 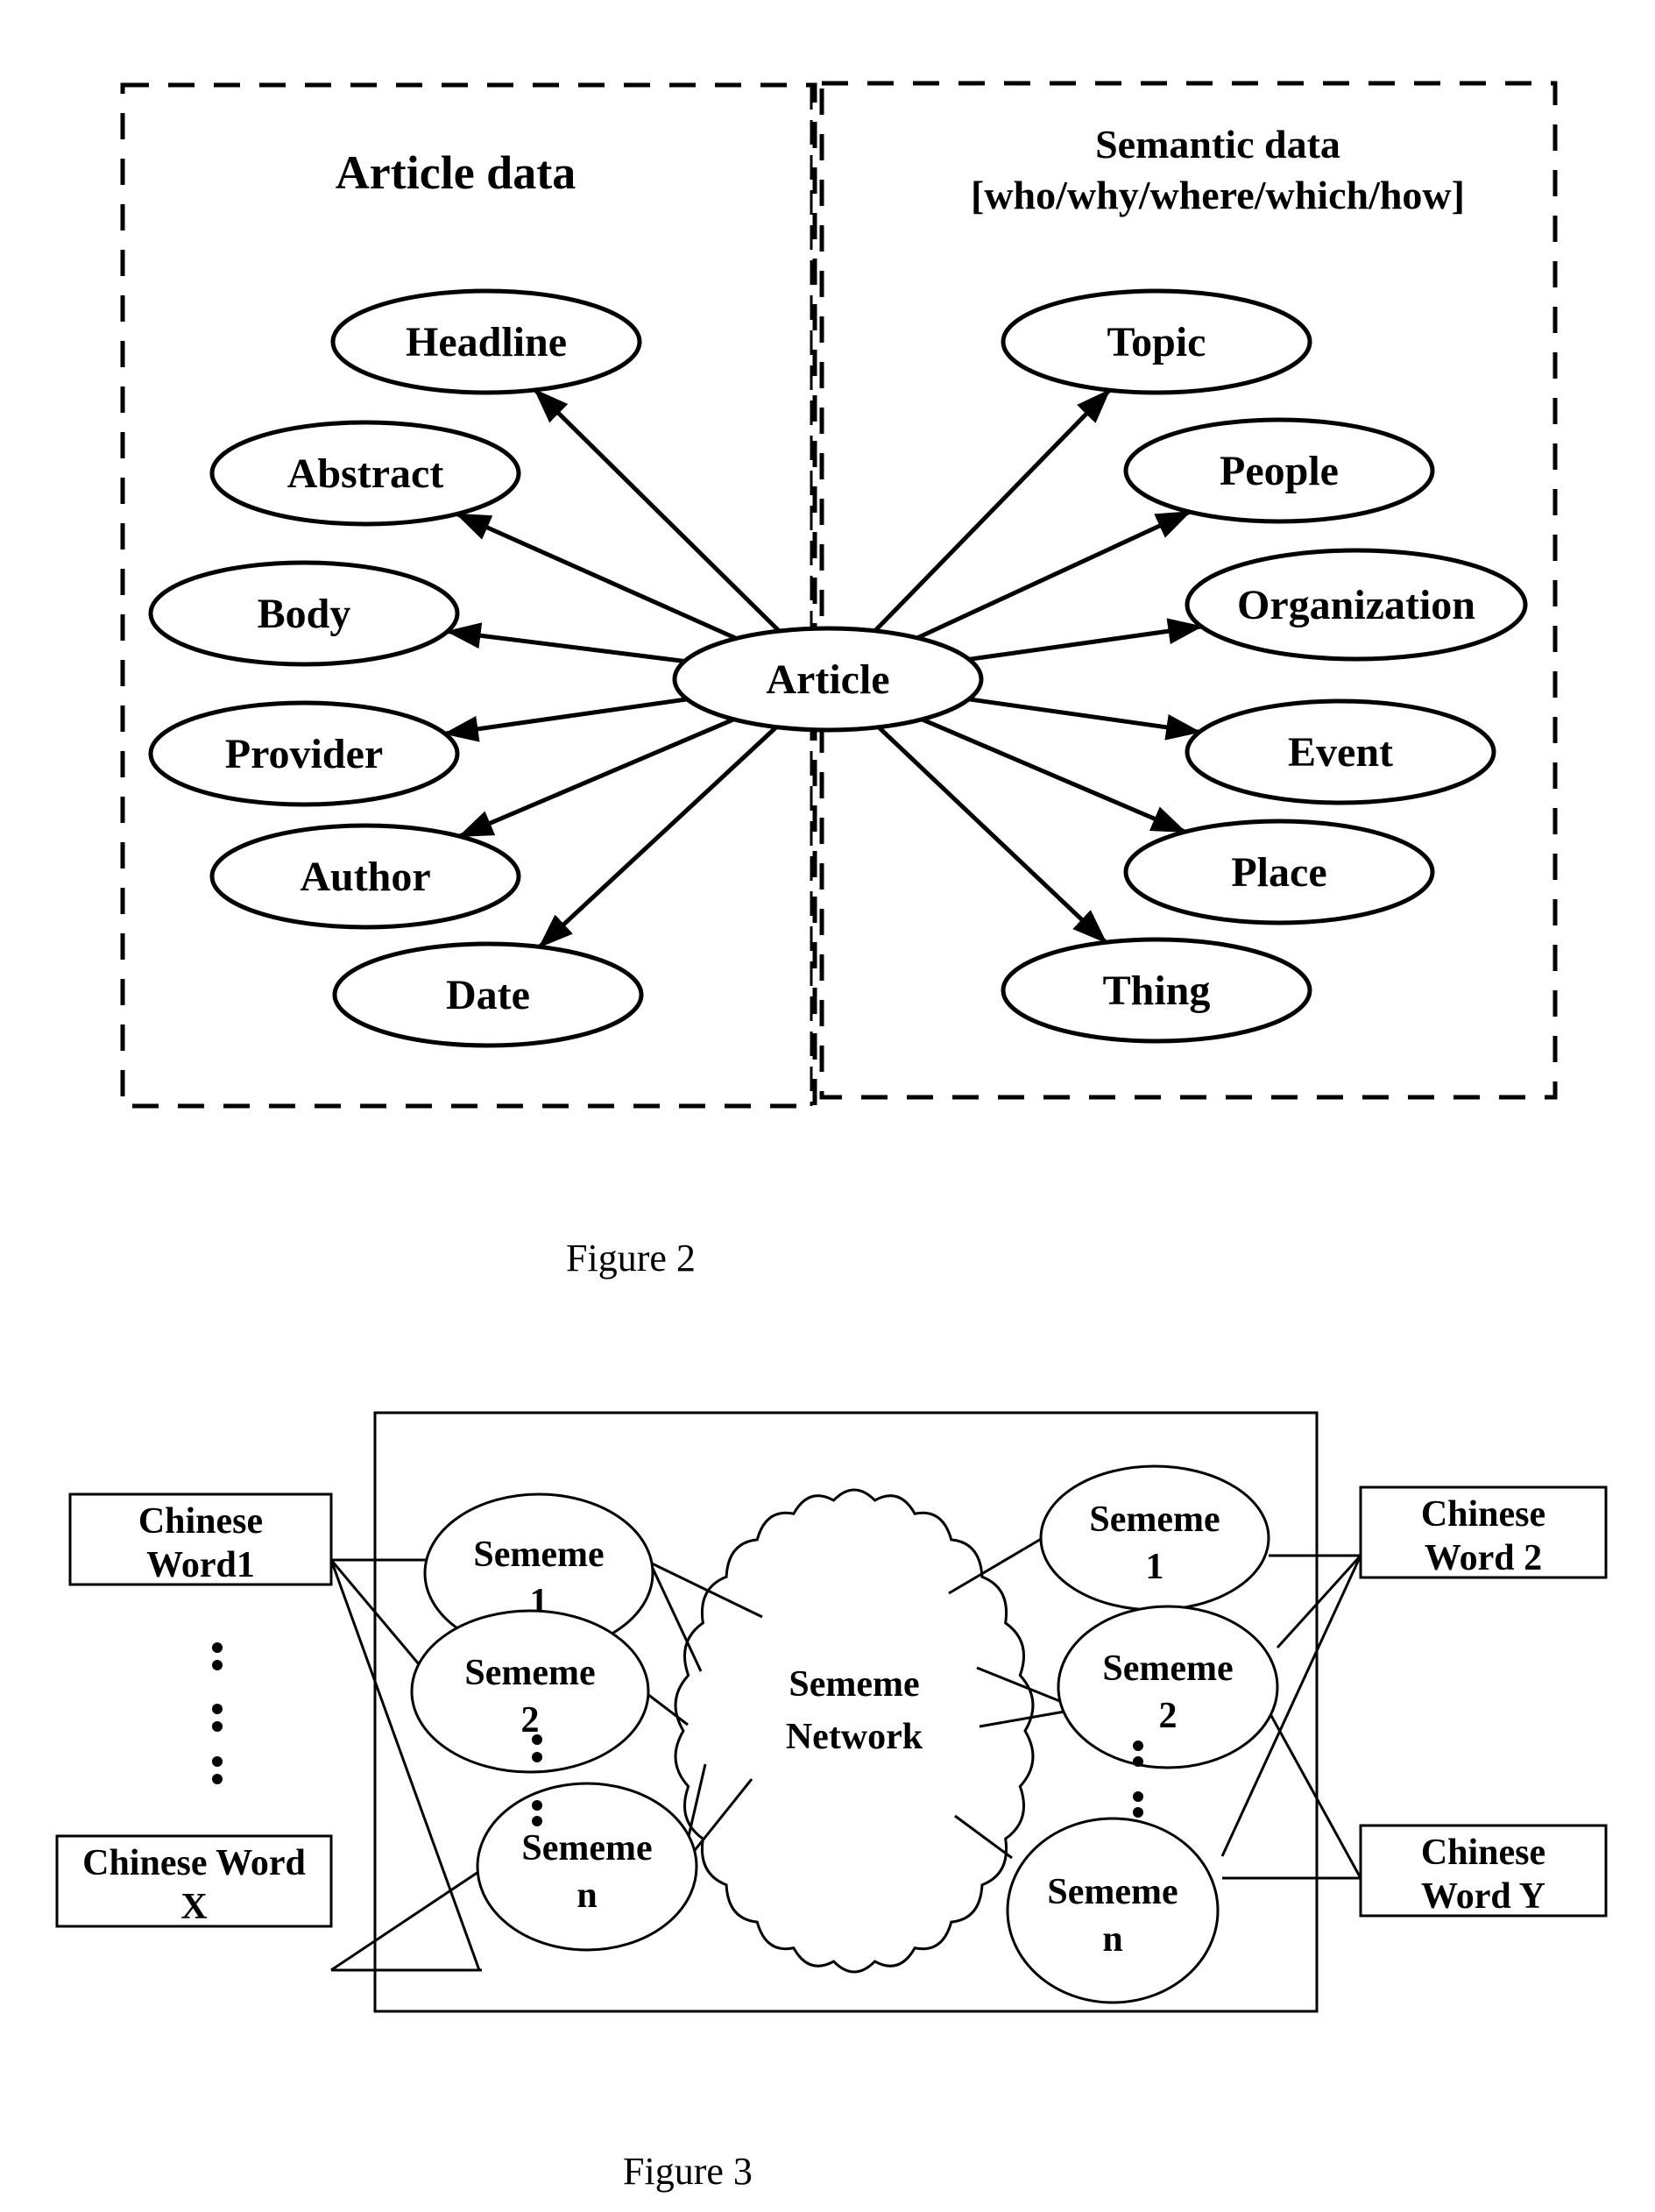 What do you see at coordinates (1154, 1519) in the screenshot?
I see `sememe-node-right-1-line1: Sememe` at bounding box center [1154, 1519].